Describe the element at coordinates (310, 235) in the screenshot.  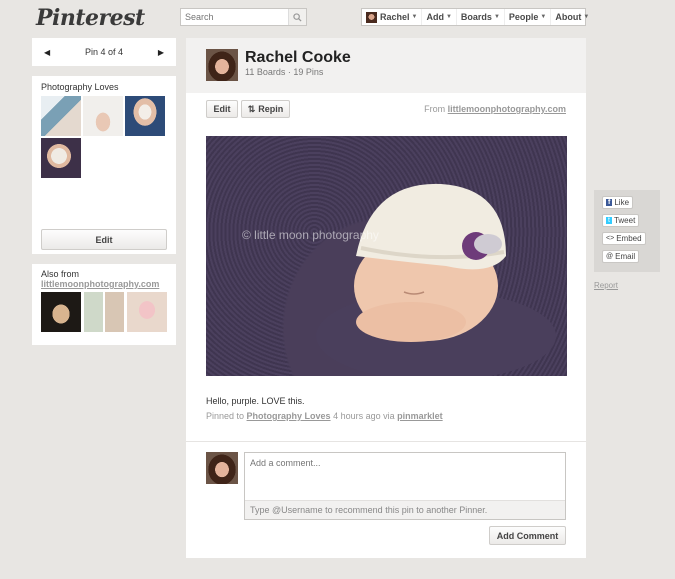
I see `photo-watermark: © little moon photography` at that location.